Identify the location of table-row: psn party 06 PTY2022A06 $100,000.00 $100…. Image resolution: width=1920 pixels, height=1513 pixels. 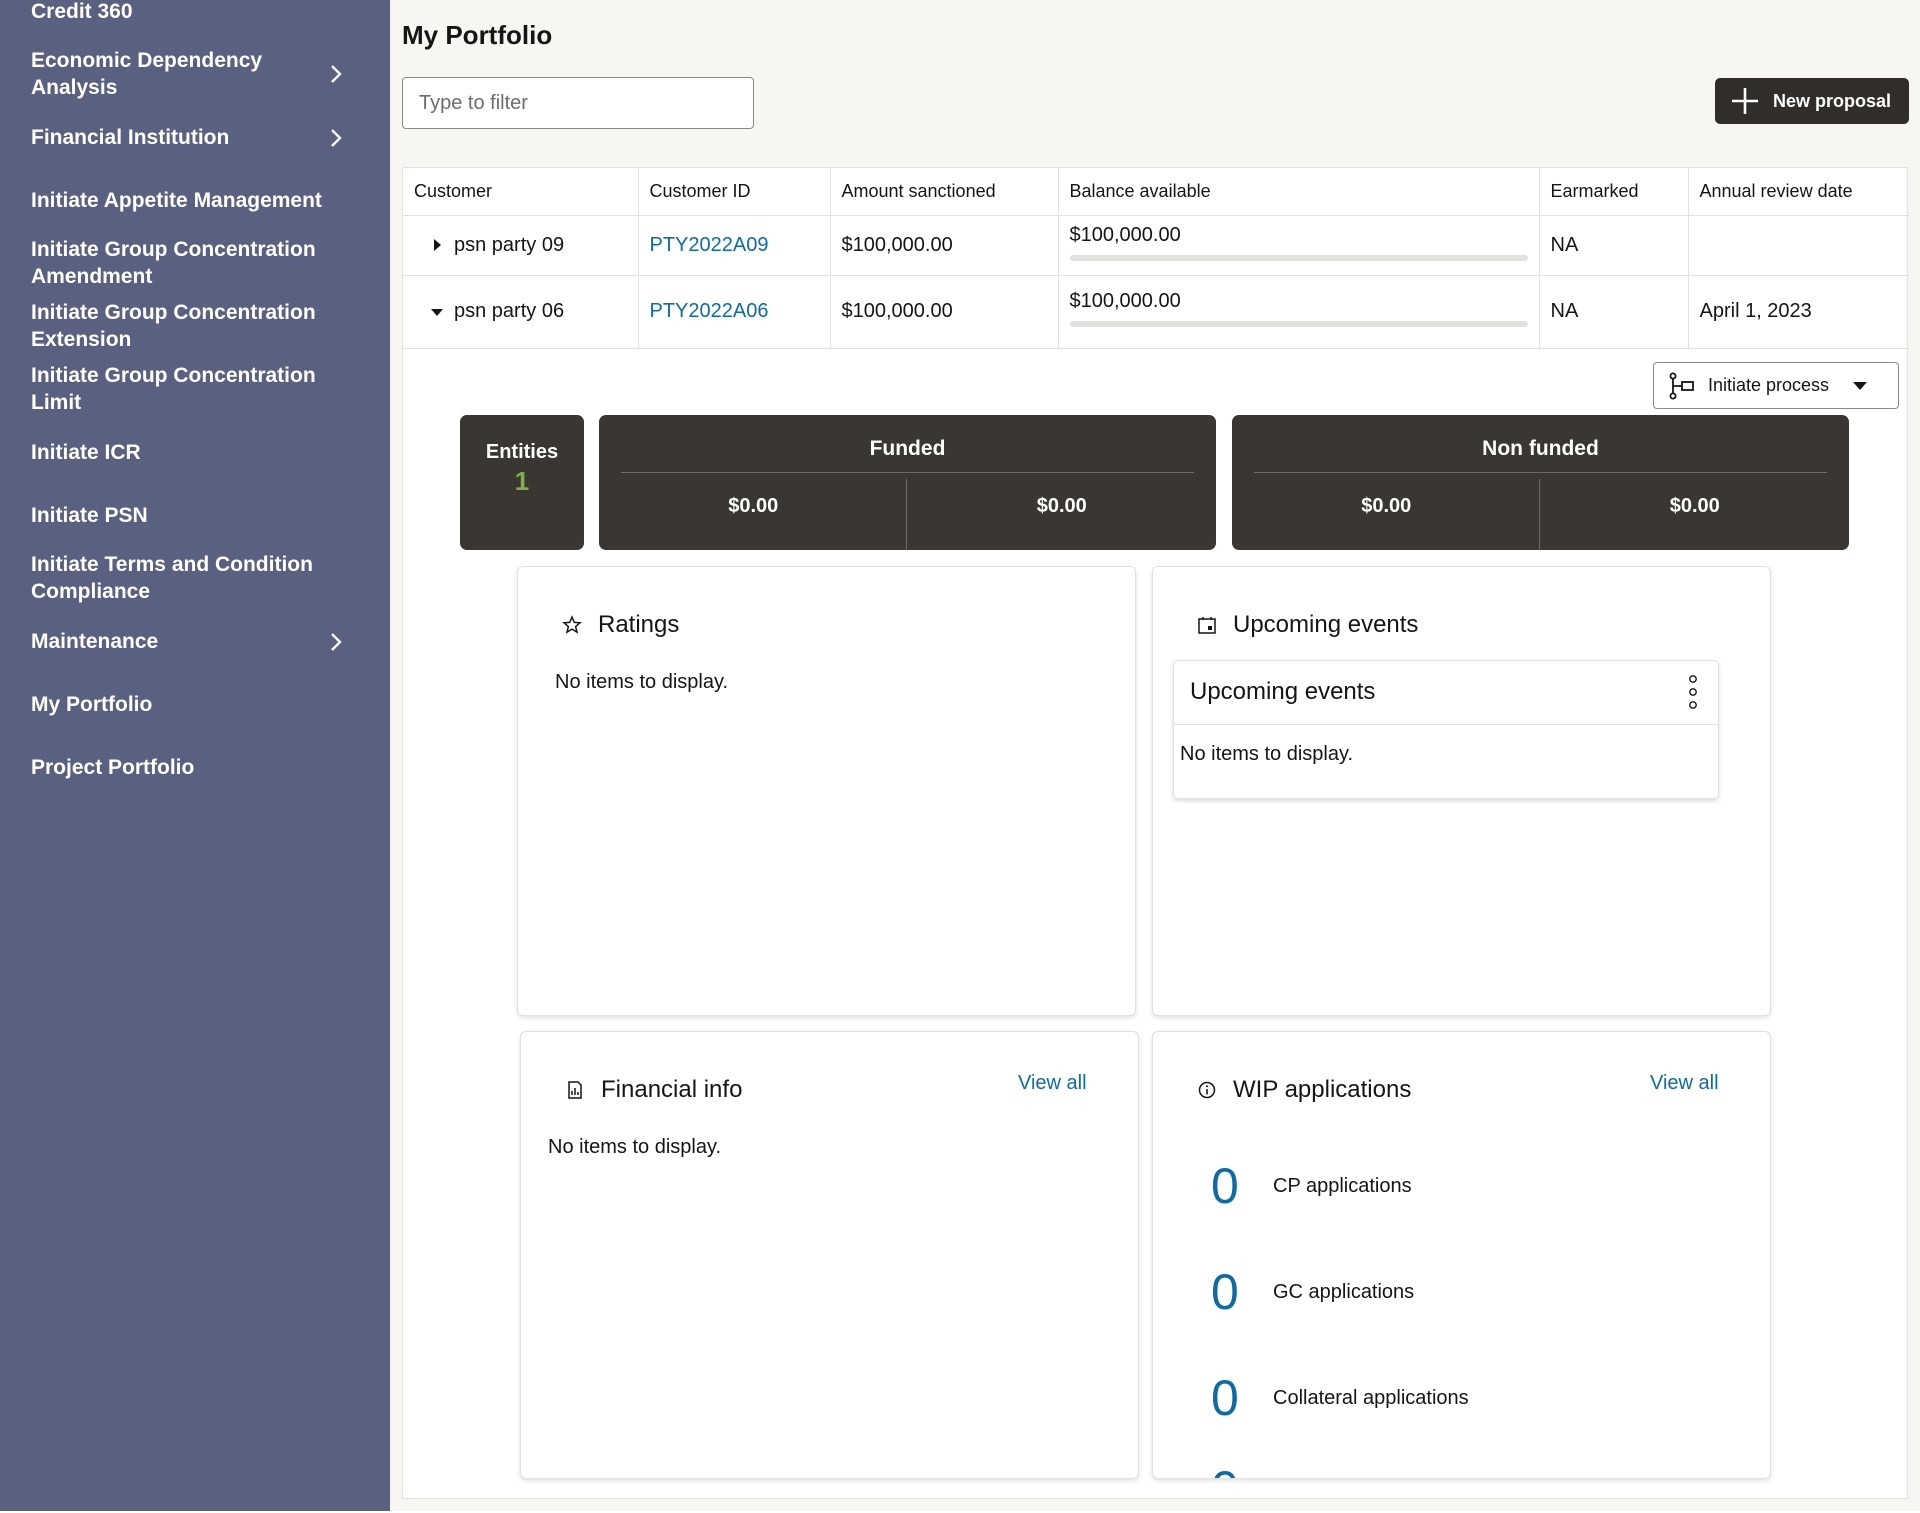
(1156, 312).